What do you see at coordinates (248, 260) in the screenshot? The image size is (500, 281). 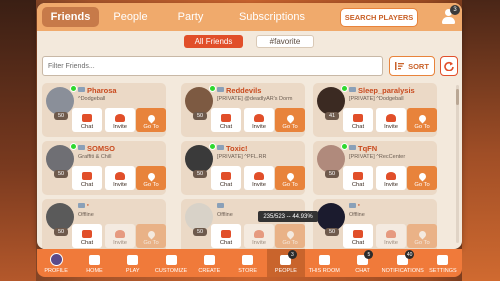 I see `store-icon` at bounding box center [248, 260].